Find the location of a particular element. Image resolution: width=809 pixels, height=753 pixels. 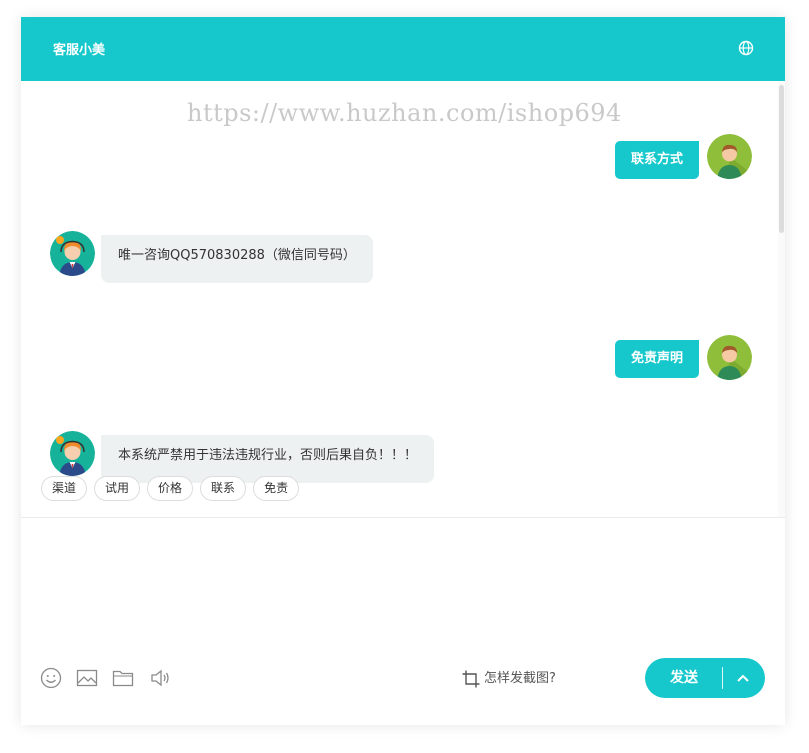

emoji-icon is located at coordinates (51, 678).